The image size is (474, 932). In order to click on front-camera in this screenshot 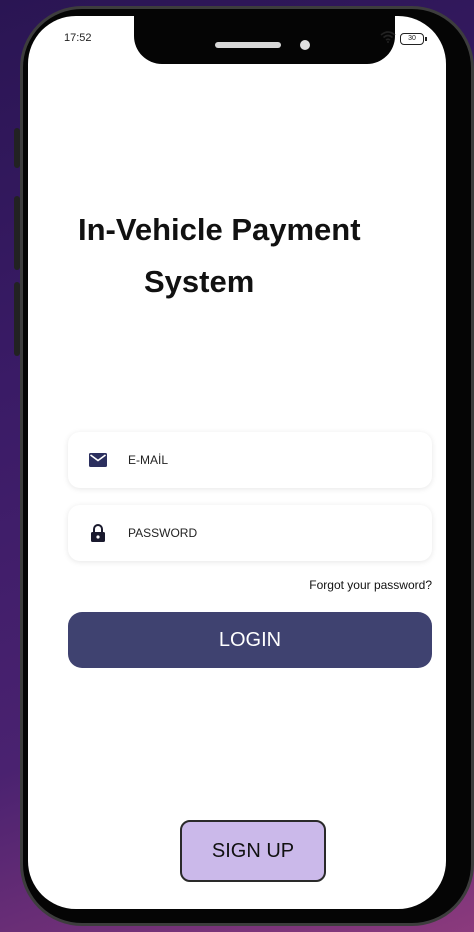, I will do `click(305, 45)`.